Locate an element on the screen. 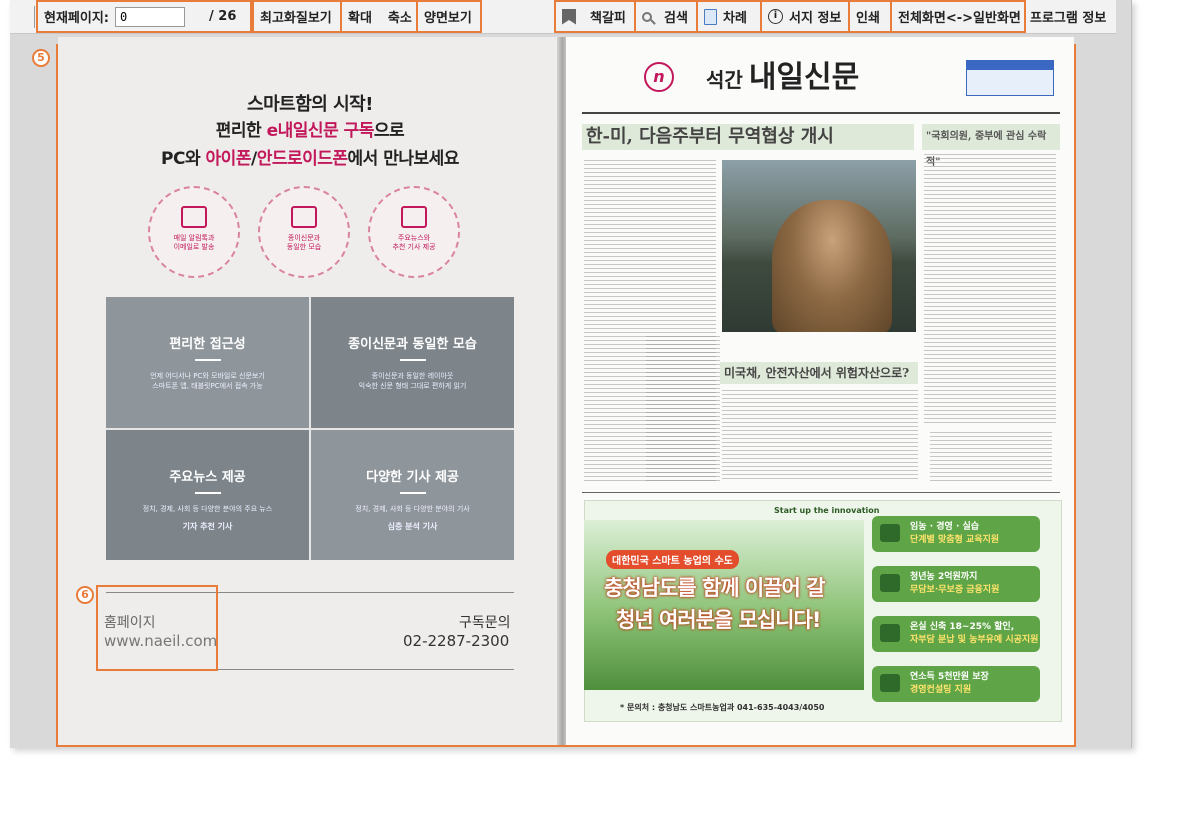 The height and width of the screenshot is (820, 1199). ad-pill-highlight: 자부담 분납 및 농부유예 시공지원 is located at coordinates (974, 640).